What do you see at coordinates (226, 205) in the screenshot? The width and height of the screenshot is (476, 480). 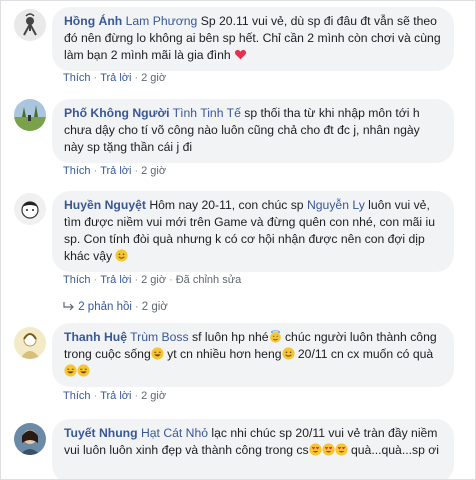 I see `comment-text: Hôm nay 20-11, con chúc sp` at bounding box center [226, 205].